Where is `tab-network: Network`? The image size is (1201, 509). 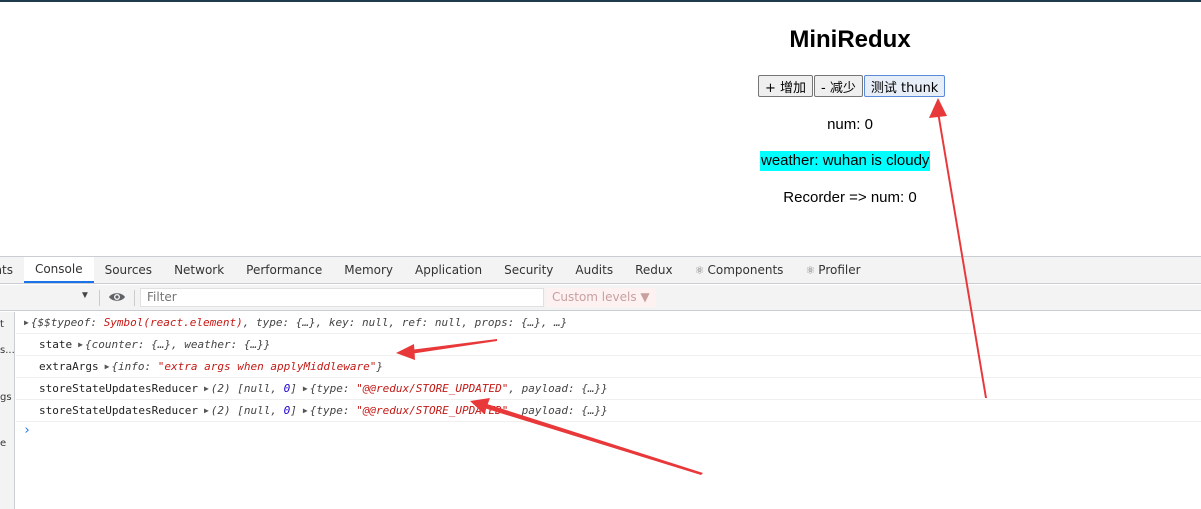 tab-network: Network is located at coordinates (199, 270).